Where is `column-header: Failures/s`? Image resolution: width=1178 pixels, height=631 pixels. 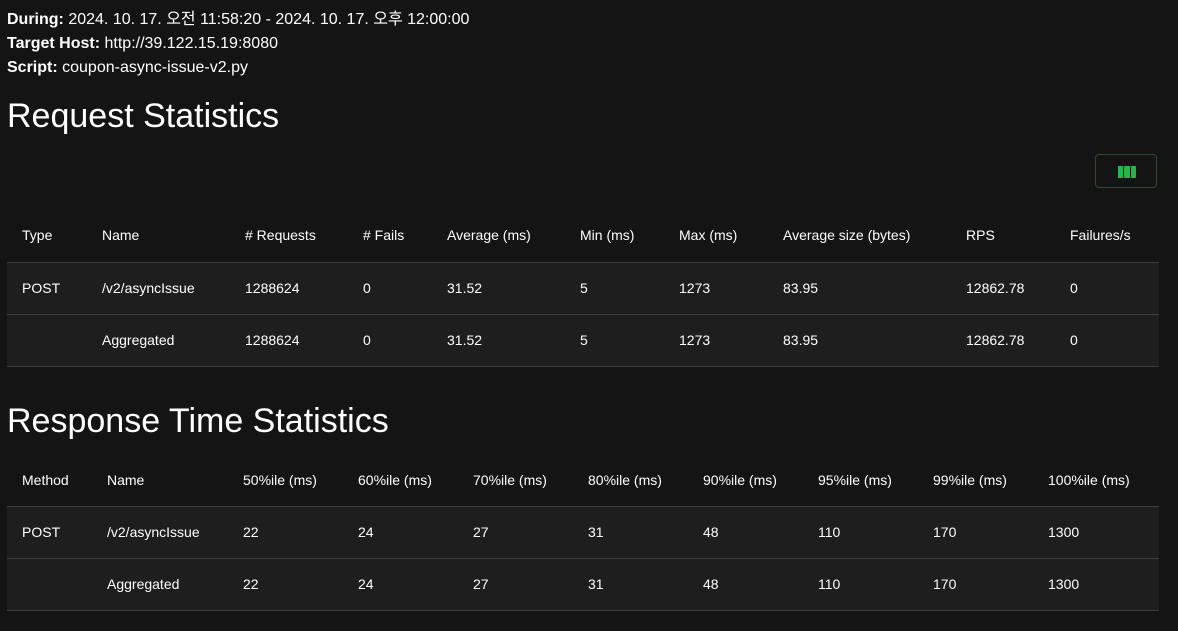 column-header: Failures/s is located at coordinates (1100, 234).